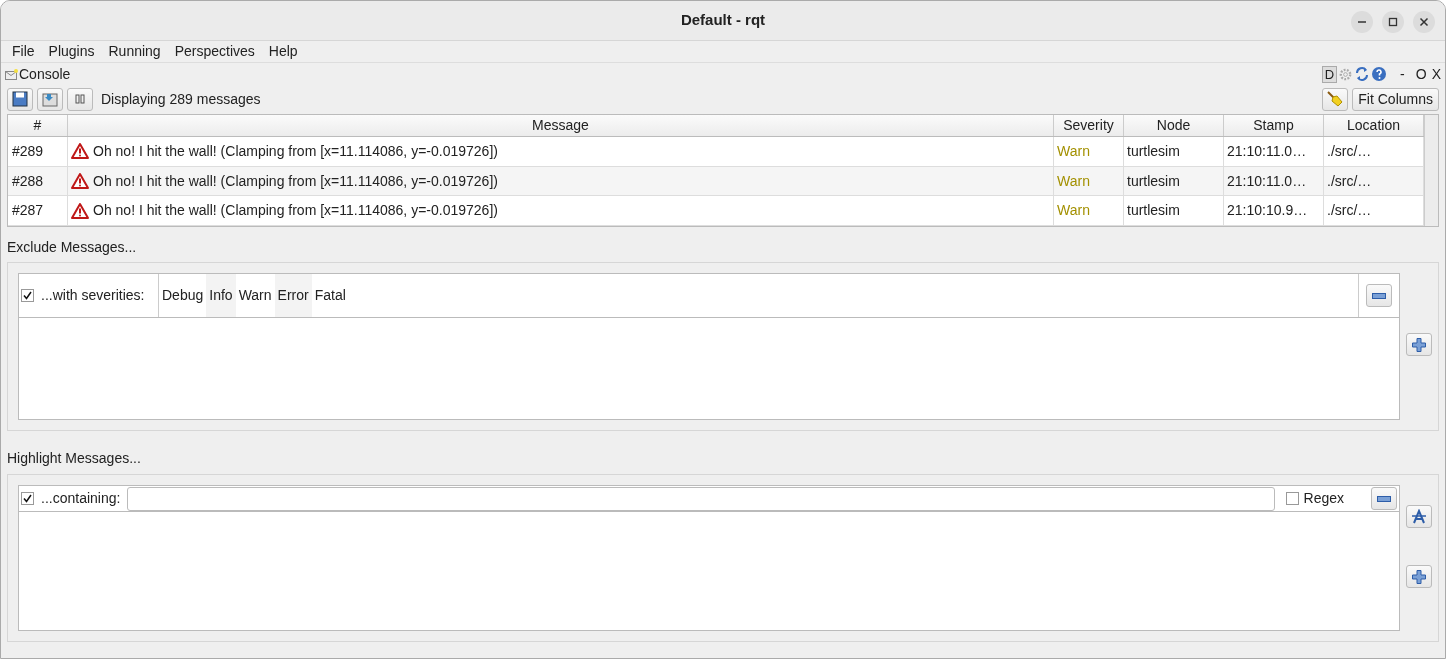  I want to click on table-cell: #288, so click(38, 181).